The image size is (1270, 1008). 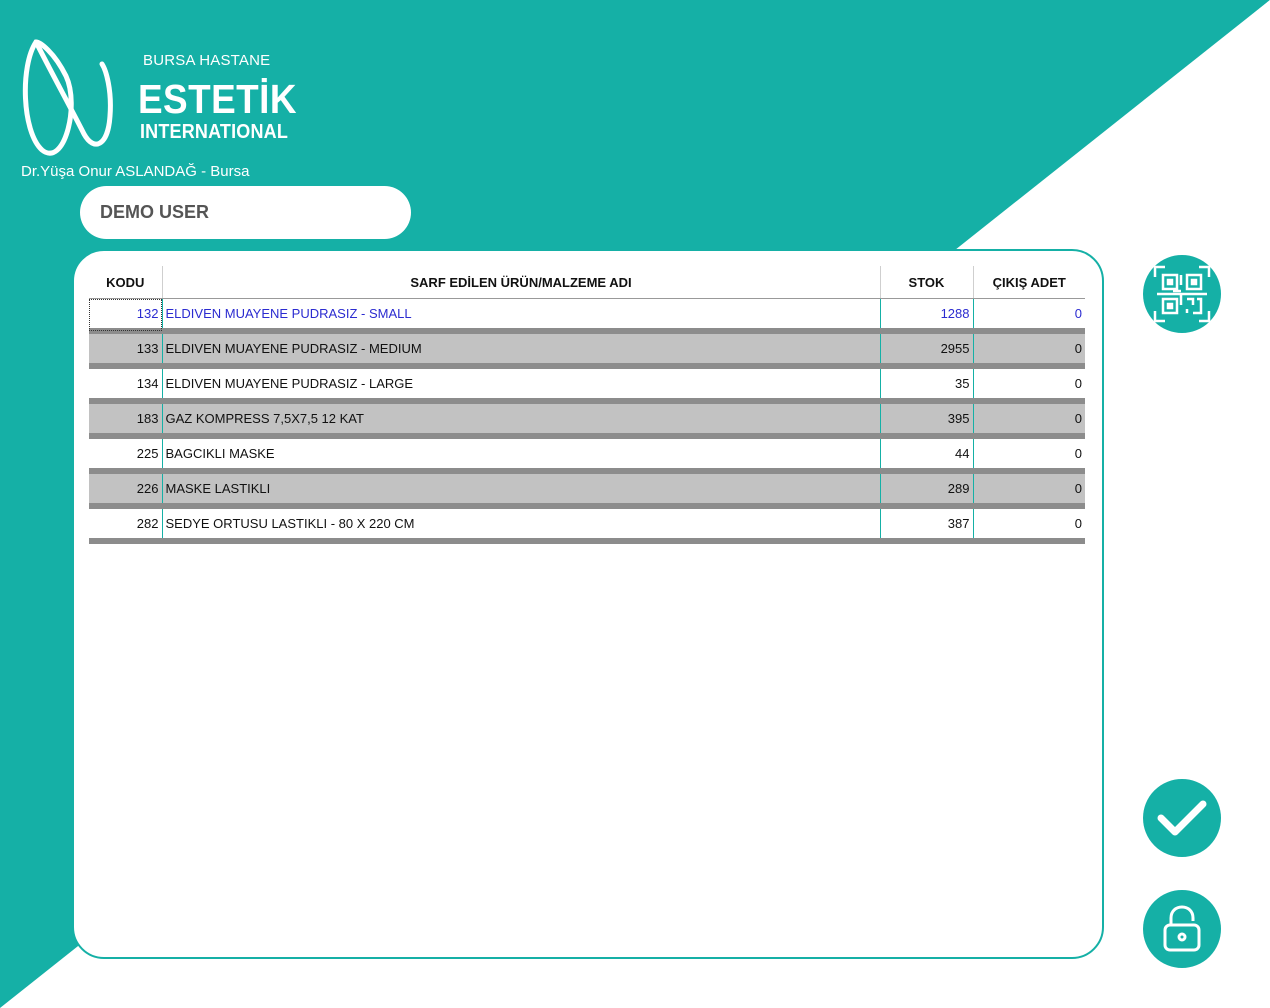 I want to click on confirm-button, so click(x=1182, y=818).